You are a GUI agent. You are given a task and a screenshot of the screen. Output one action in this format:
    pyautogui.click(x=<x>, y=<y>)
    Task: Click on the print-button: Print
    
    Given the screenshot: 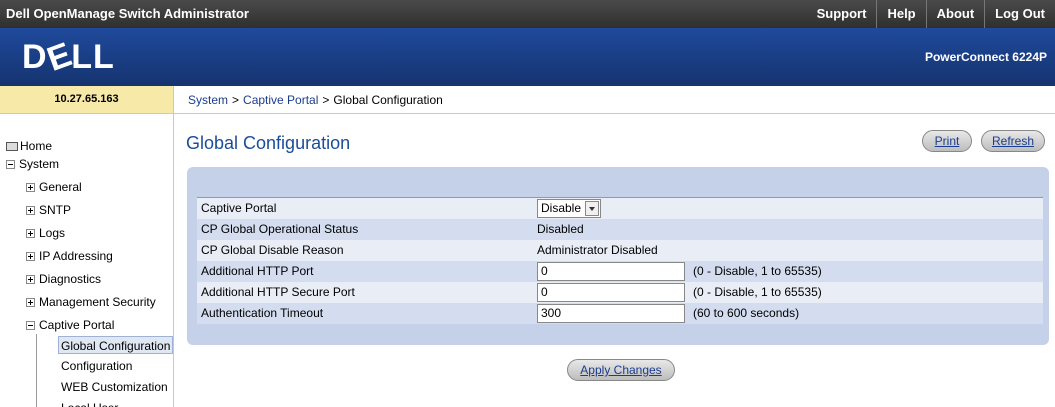 What is the action you would take?
    pyautogui.click(x=947, y=141)
    